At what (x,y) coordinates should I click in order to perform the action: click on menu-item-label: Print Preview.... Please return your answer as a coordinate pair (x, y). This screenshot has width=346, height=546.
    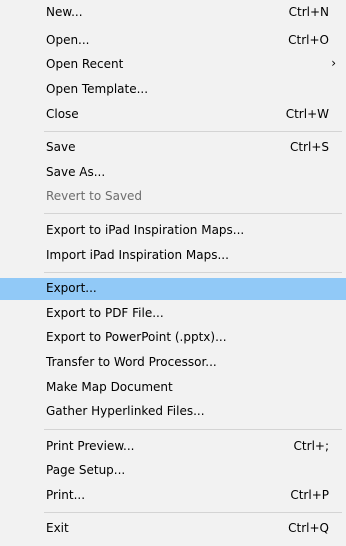
    Looking at the image, I should click on (90, 446).